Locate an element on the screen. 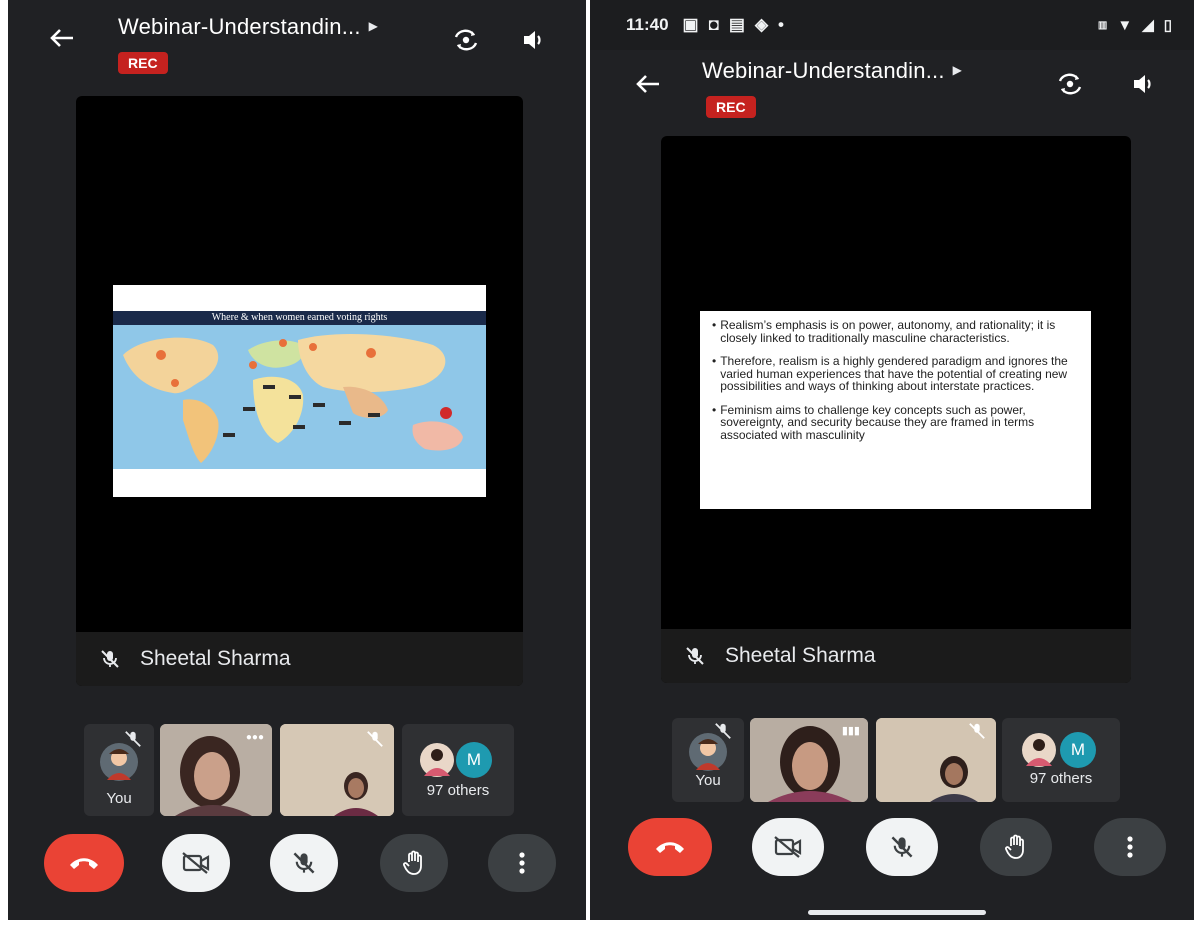 The width and height of the screenshot is (1194, 925). camera-icon: ◘ is located at coordinates (713, 24).